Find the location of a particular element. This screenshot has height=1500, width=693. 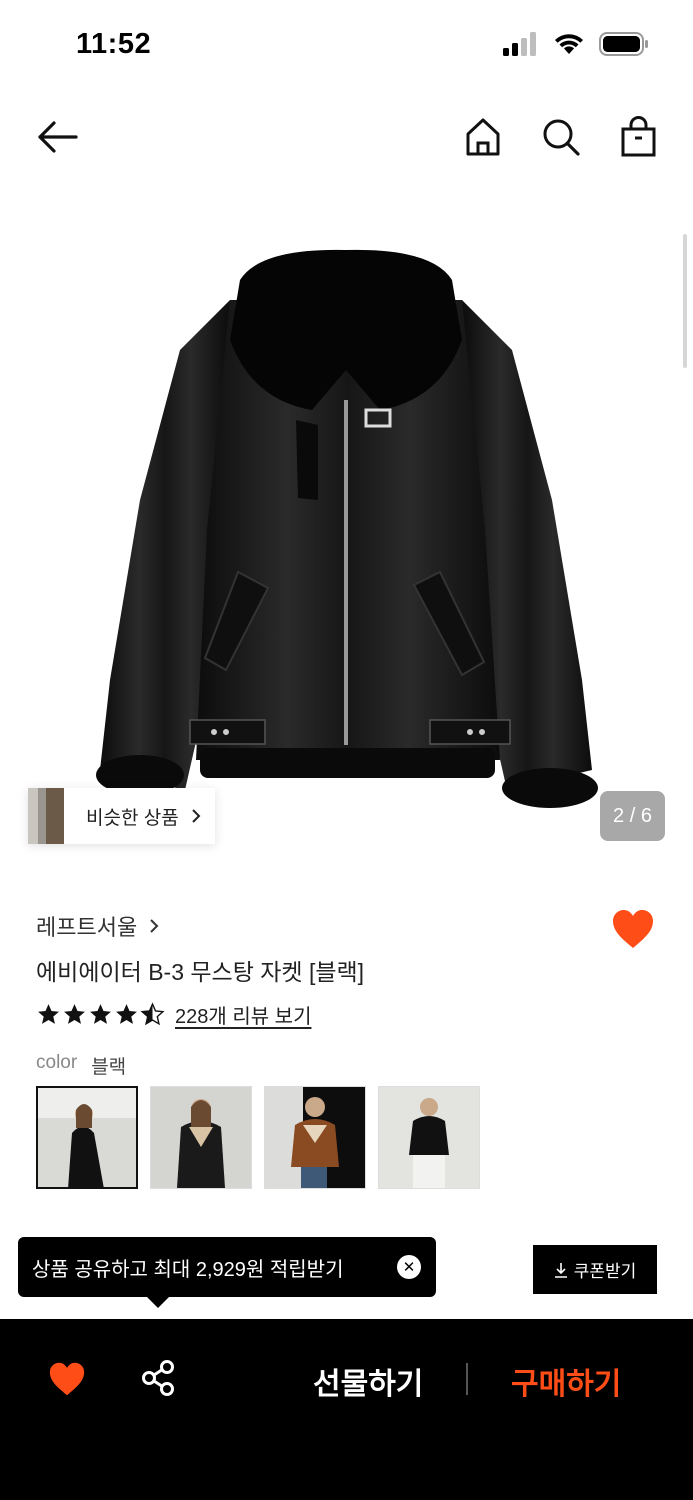

product-name: 에비에이터 B-3 무스탕 자켓 [블랙] is located at coordinates (200, 972).